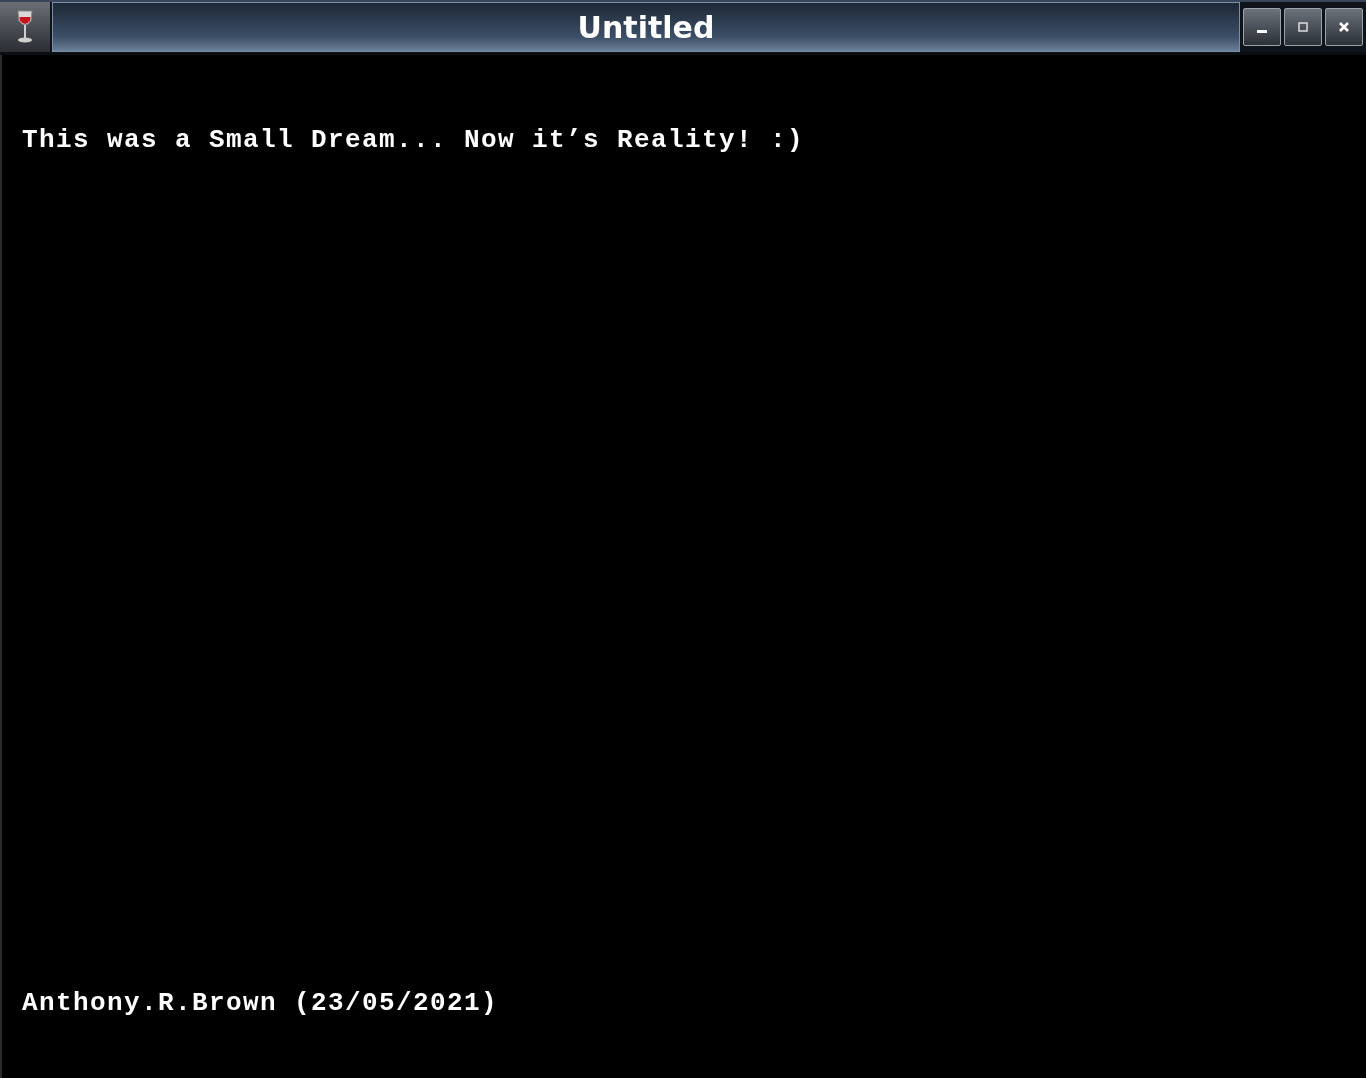 Image resolution: width=1366 pixels, height=1078 pixels. I want to click on close-button, so click(1344, 27).